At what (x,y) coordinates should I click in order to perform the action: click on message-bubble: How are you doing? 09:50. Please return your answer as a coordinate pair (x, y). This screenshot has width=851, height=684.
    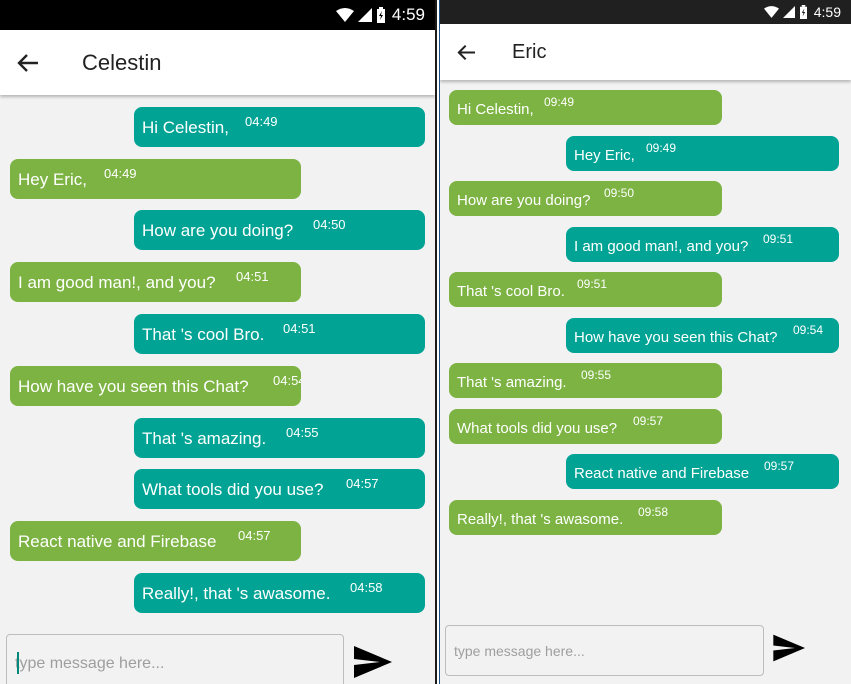
    Looking at the image, I should click on (585, 198).